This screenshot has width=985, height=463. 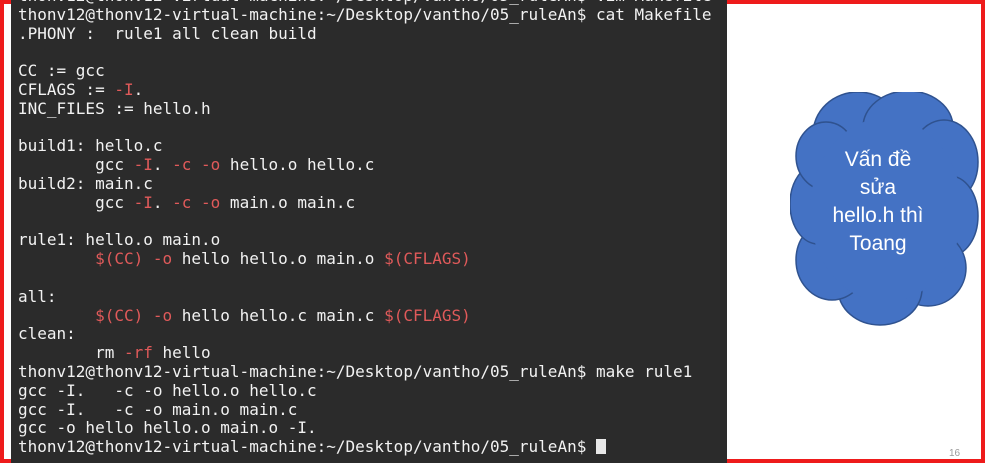 I want to click on terminal-line: gcc -o hello hello.o main.o -I., so click(x=365, y=428).